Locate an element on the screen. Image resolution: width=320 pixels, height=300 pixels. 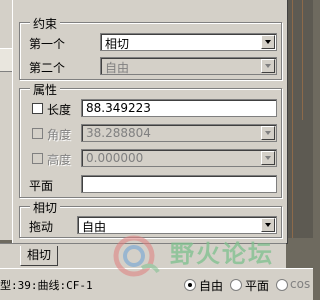
height-select: 0.000000 is located at coordinates (179, 158).